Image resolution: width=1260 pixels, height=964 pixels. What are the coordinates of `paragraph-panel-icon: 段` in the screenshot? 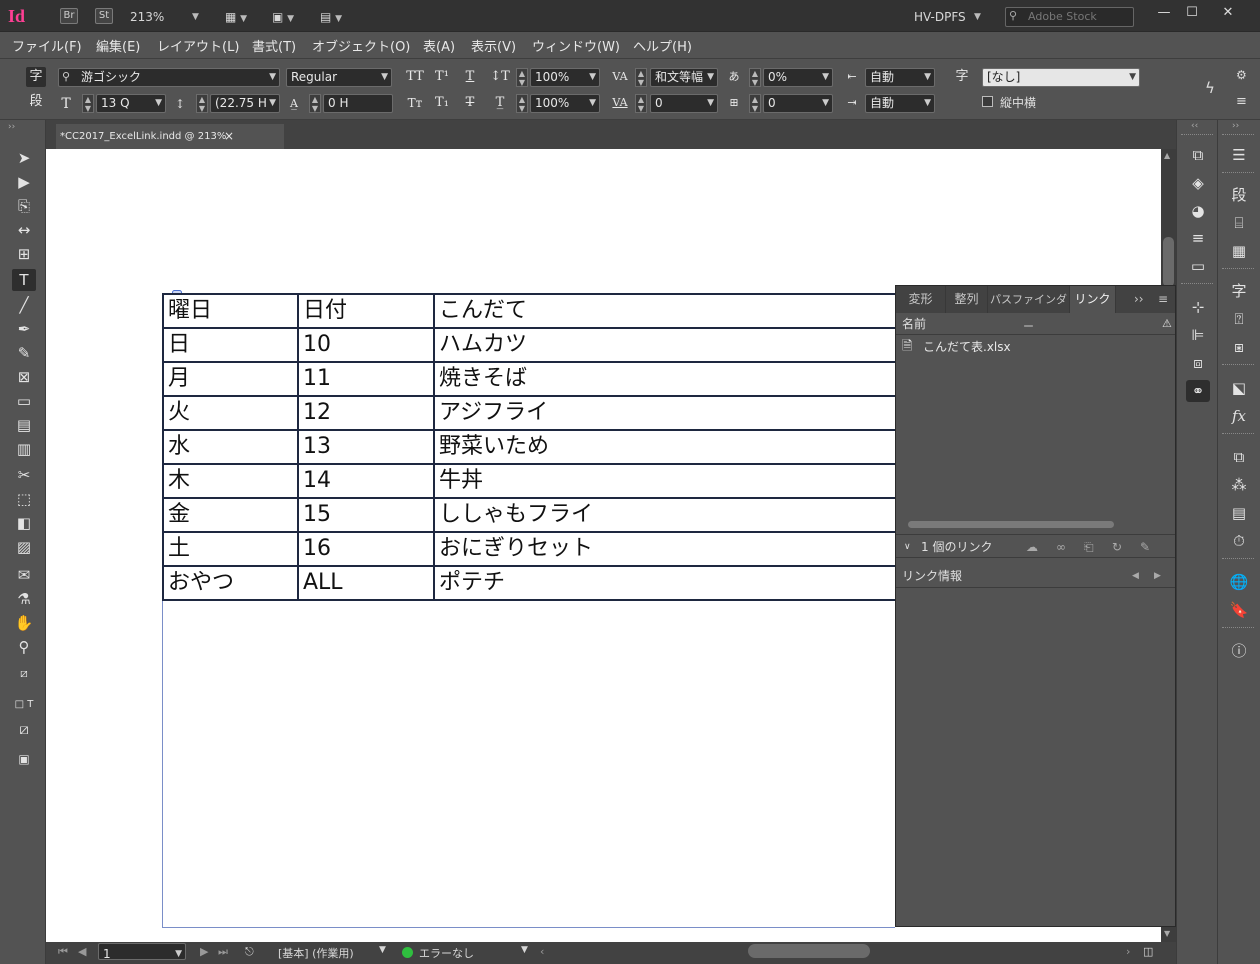 It's located at (1239, 195).